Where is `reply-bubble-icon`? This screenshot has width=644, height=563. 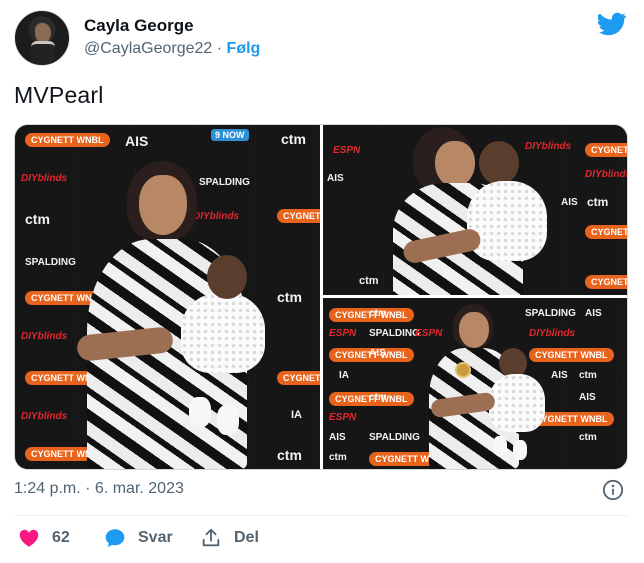 reply-bubble-icon is located at coordinates (115, 538).